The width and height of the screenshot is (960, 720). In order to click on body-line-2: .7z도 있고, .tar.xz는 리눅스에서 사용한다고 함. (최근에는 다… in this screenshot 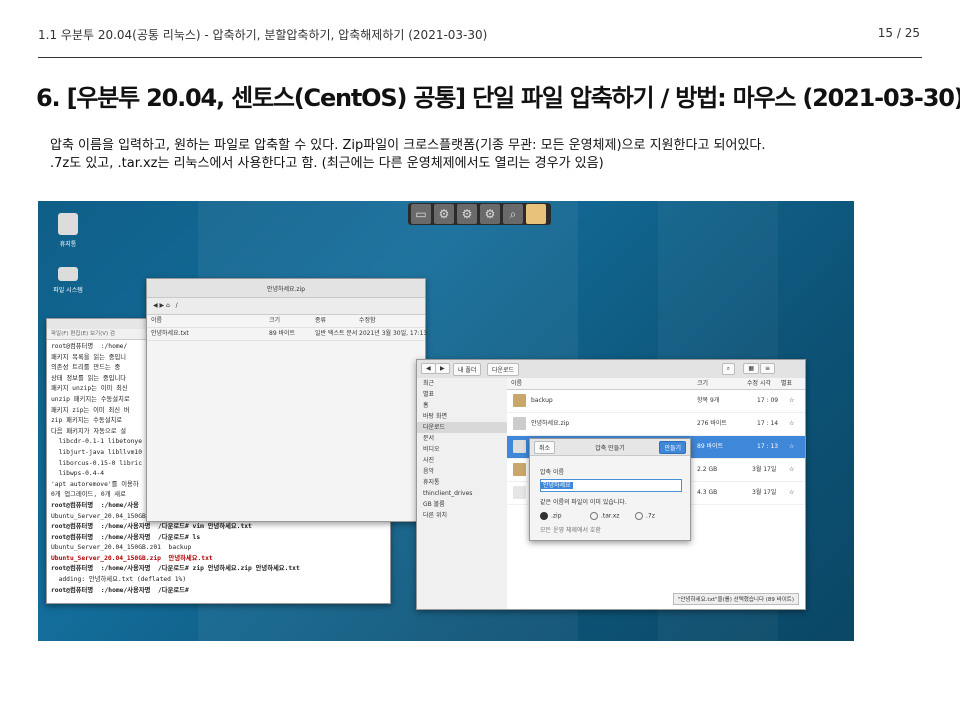, I will do `click(327, 163)`.